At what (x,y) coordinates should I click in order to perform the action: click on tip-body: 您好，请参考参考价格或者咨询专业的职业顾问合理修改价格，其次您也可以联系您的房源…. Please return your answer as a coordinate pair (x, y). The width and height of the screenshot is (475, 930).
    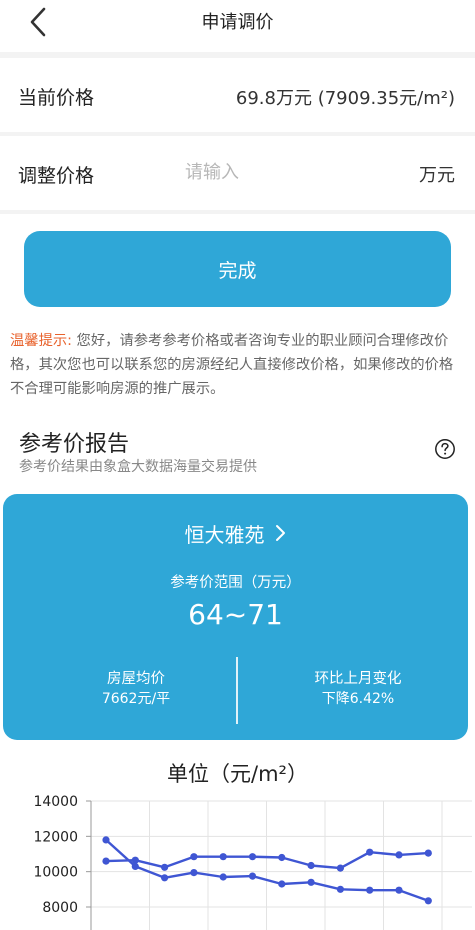
    Looking at the image, I should click on (232, 365).